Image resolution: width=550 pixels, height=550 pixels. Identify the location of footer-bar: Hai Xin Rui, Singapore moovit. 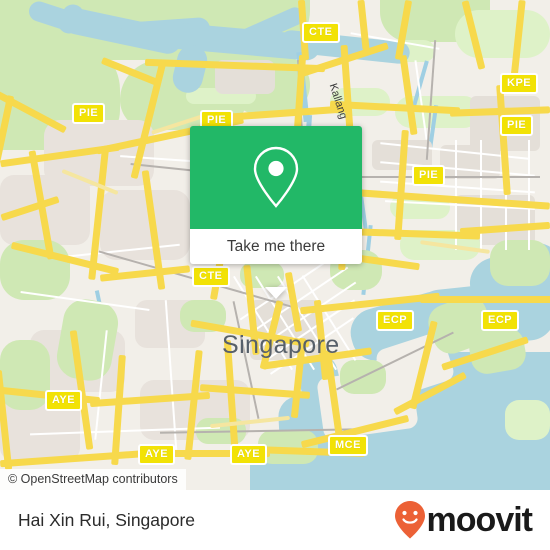
(275, 520).